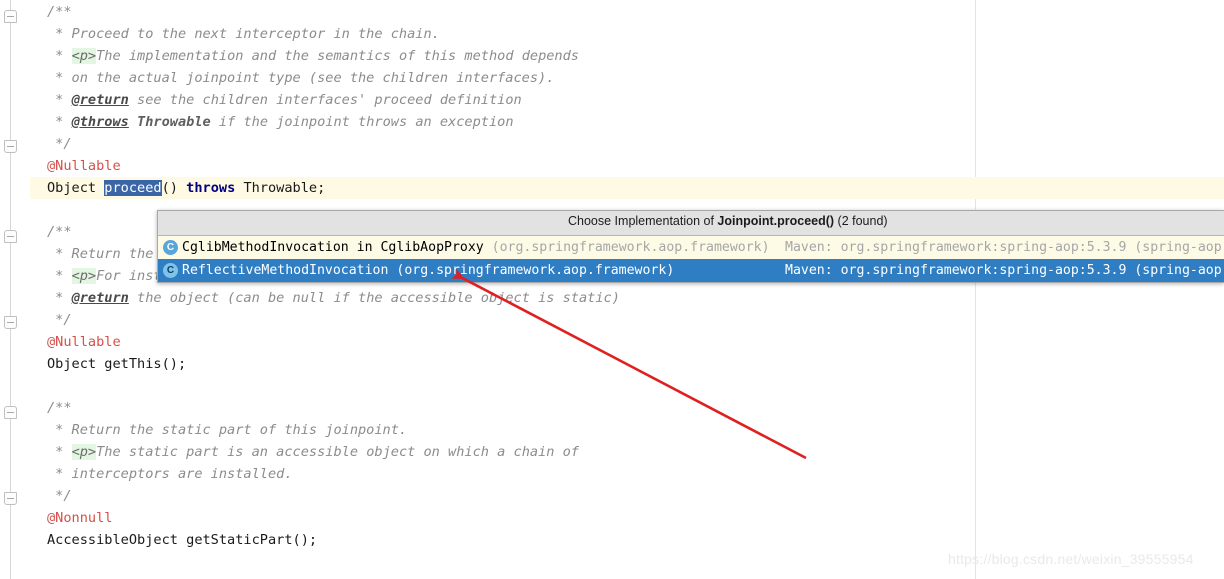  What do you see at coordinates (76, 188) in the screenshot?
I see `code-token-id: Object` at bounding box center [76, 188].